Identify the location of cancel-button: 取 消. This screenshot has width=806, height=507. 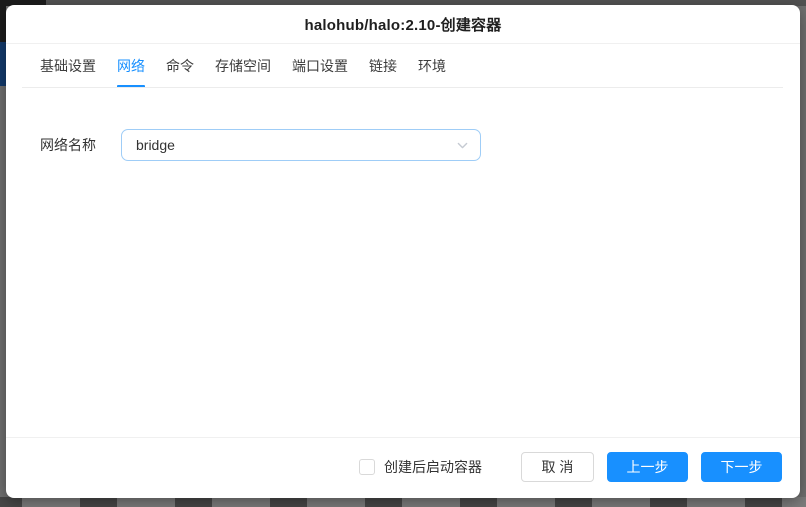
(557, 467).